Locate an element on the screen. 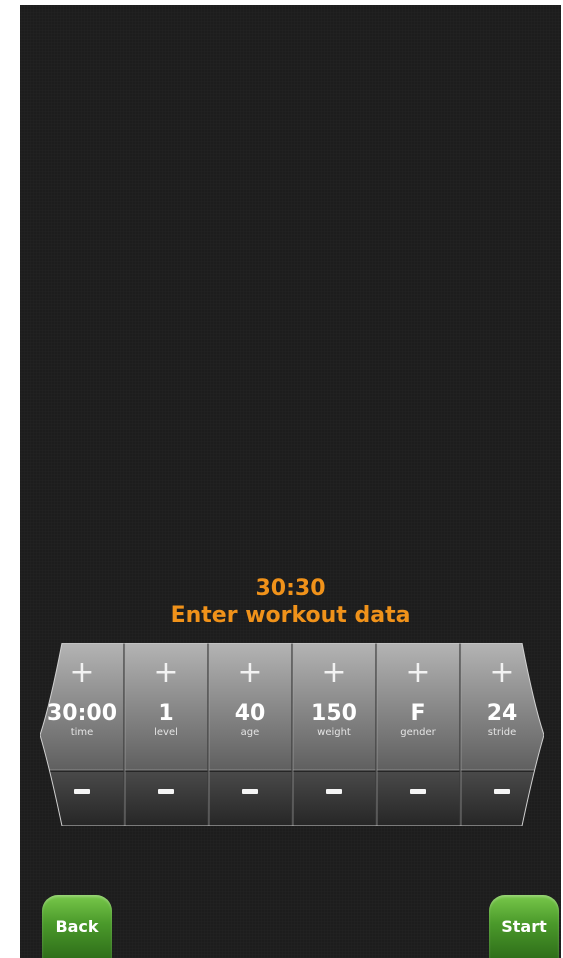 The image size is (563, 958). page-title: Enter workout data is located at coordinates (290, 615).